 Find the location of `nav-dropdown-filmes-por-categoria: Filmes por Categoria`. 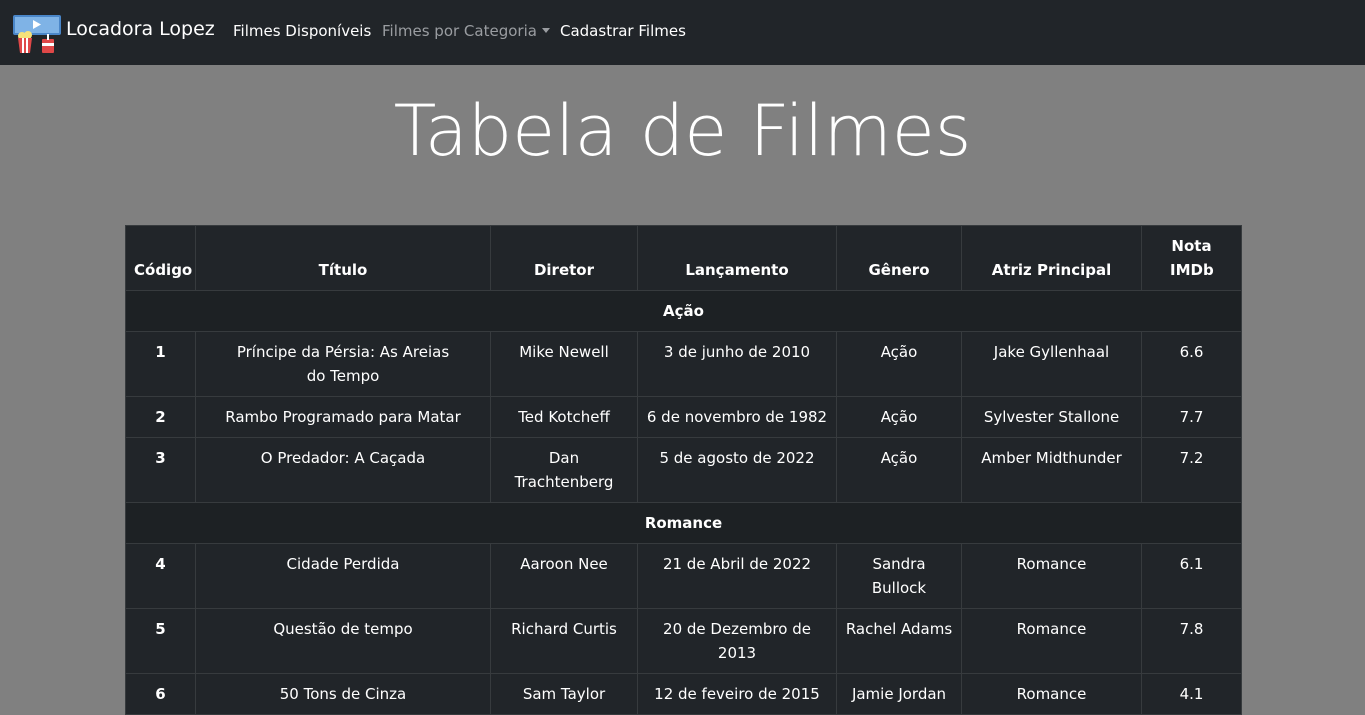

nav-dropdown-filmes-por-categoria: Filmes por Categoria is located at coordinates (466, 31).